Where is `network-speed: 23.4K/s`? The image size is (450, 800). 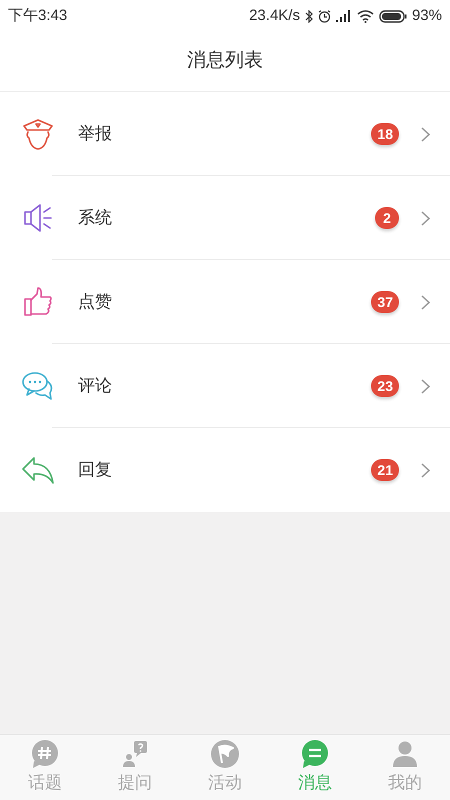 network-speed: 23.4K/s is located at coordinates (274, 16).